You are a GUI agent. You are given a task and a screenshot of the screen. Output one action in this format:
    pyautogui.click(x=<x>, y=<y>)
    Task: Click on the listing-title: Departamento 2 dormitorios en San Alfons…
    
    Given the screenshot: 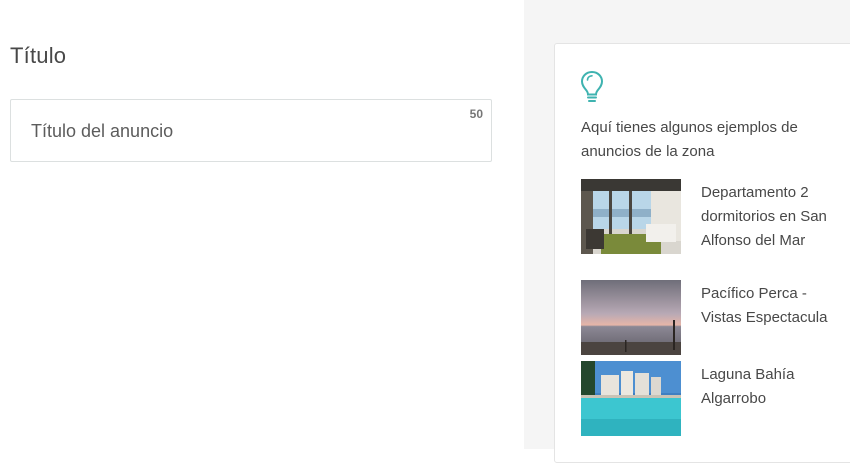 What is the action you would take?
    pyautogui.click(x=766, y=217)
    